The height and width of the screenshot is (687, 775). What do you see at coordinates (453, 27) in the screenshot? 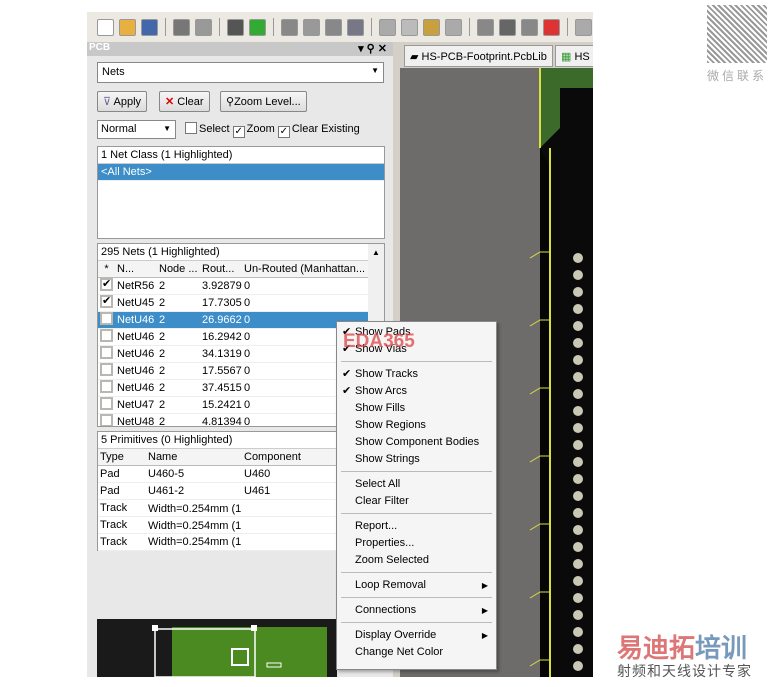
I see `rubber-stamp-icon` at bounding box center [453, 27].